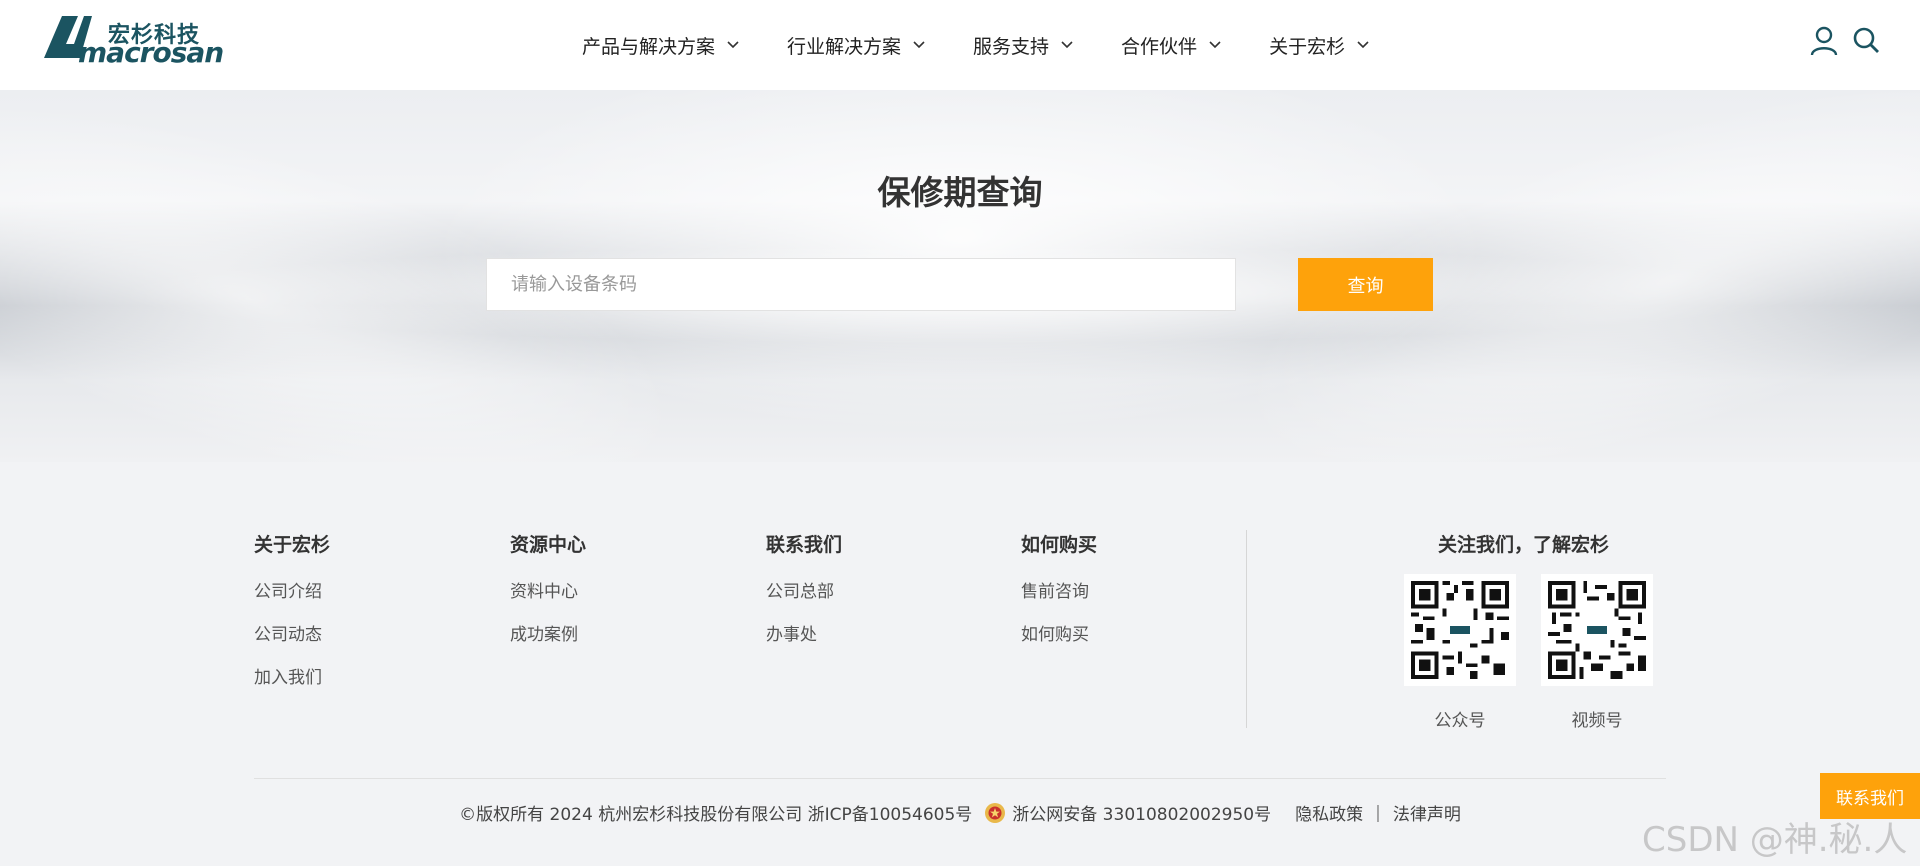  What do you see at coordinates (804, 589) in the screenshot?
I see `footer-link: 公司总部` at bounding box center [804, 589].